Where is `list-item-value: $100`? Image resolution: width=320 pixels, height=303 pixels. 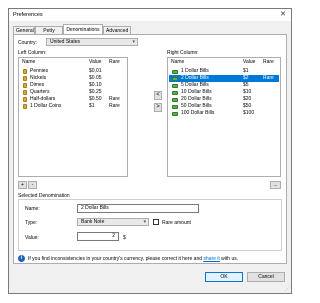 list-item-value: $100 is located at coordinates (249, 113).